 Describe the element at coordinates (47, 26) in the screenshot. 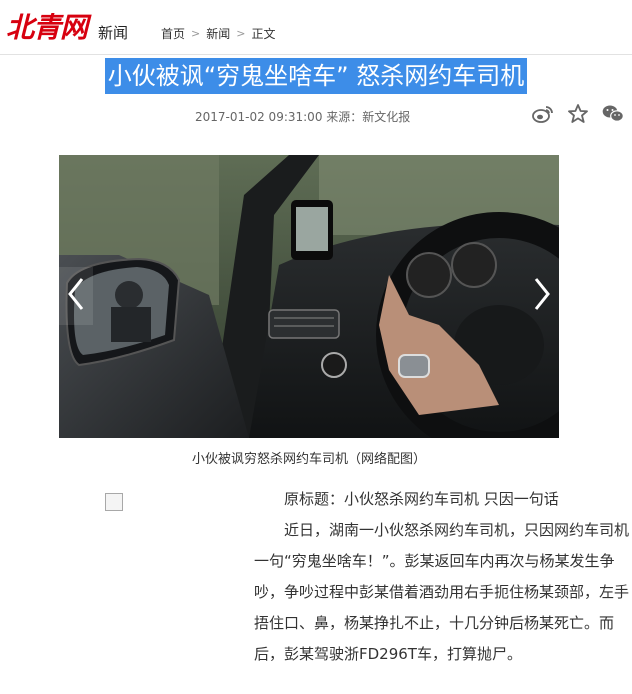

I see `site-logo: 北青网` at that location.